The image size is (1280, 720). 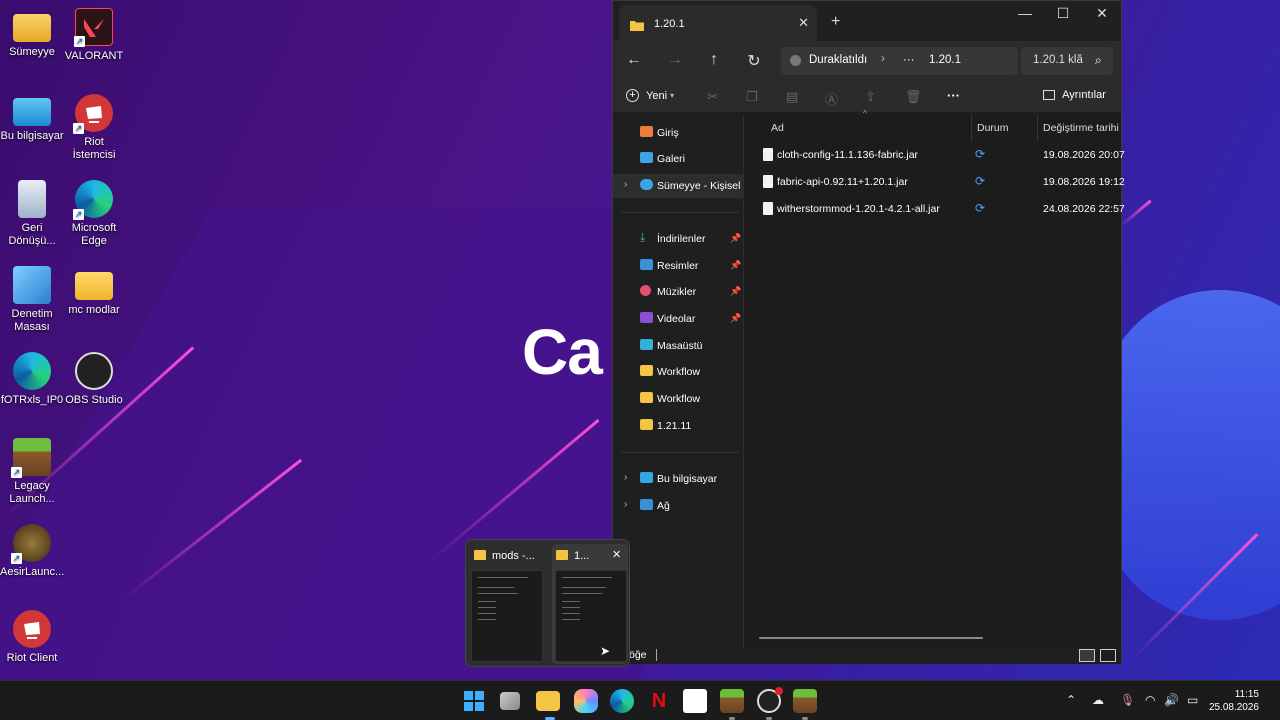 I want to click on battery-icon: ▭, so click(x=1192, y=700).